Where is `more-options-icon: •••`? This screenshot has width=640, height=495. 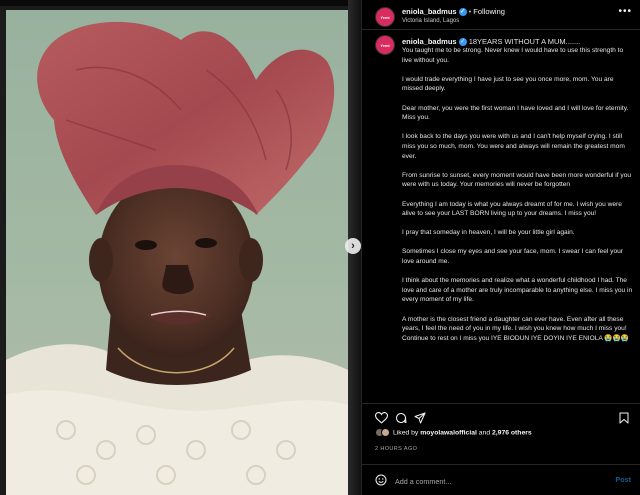
more-options-icon: ••• is located at coordinates (625, 11).